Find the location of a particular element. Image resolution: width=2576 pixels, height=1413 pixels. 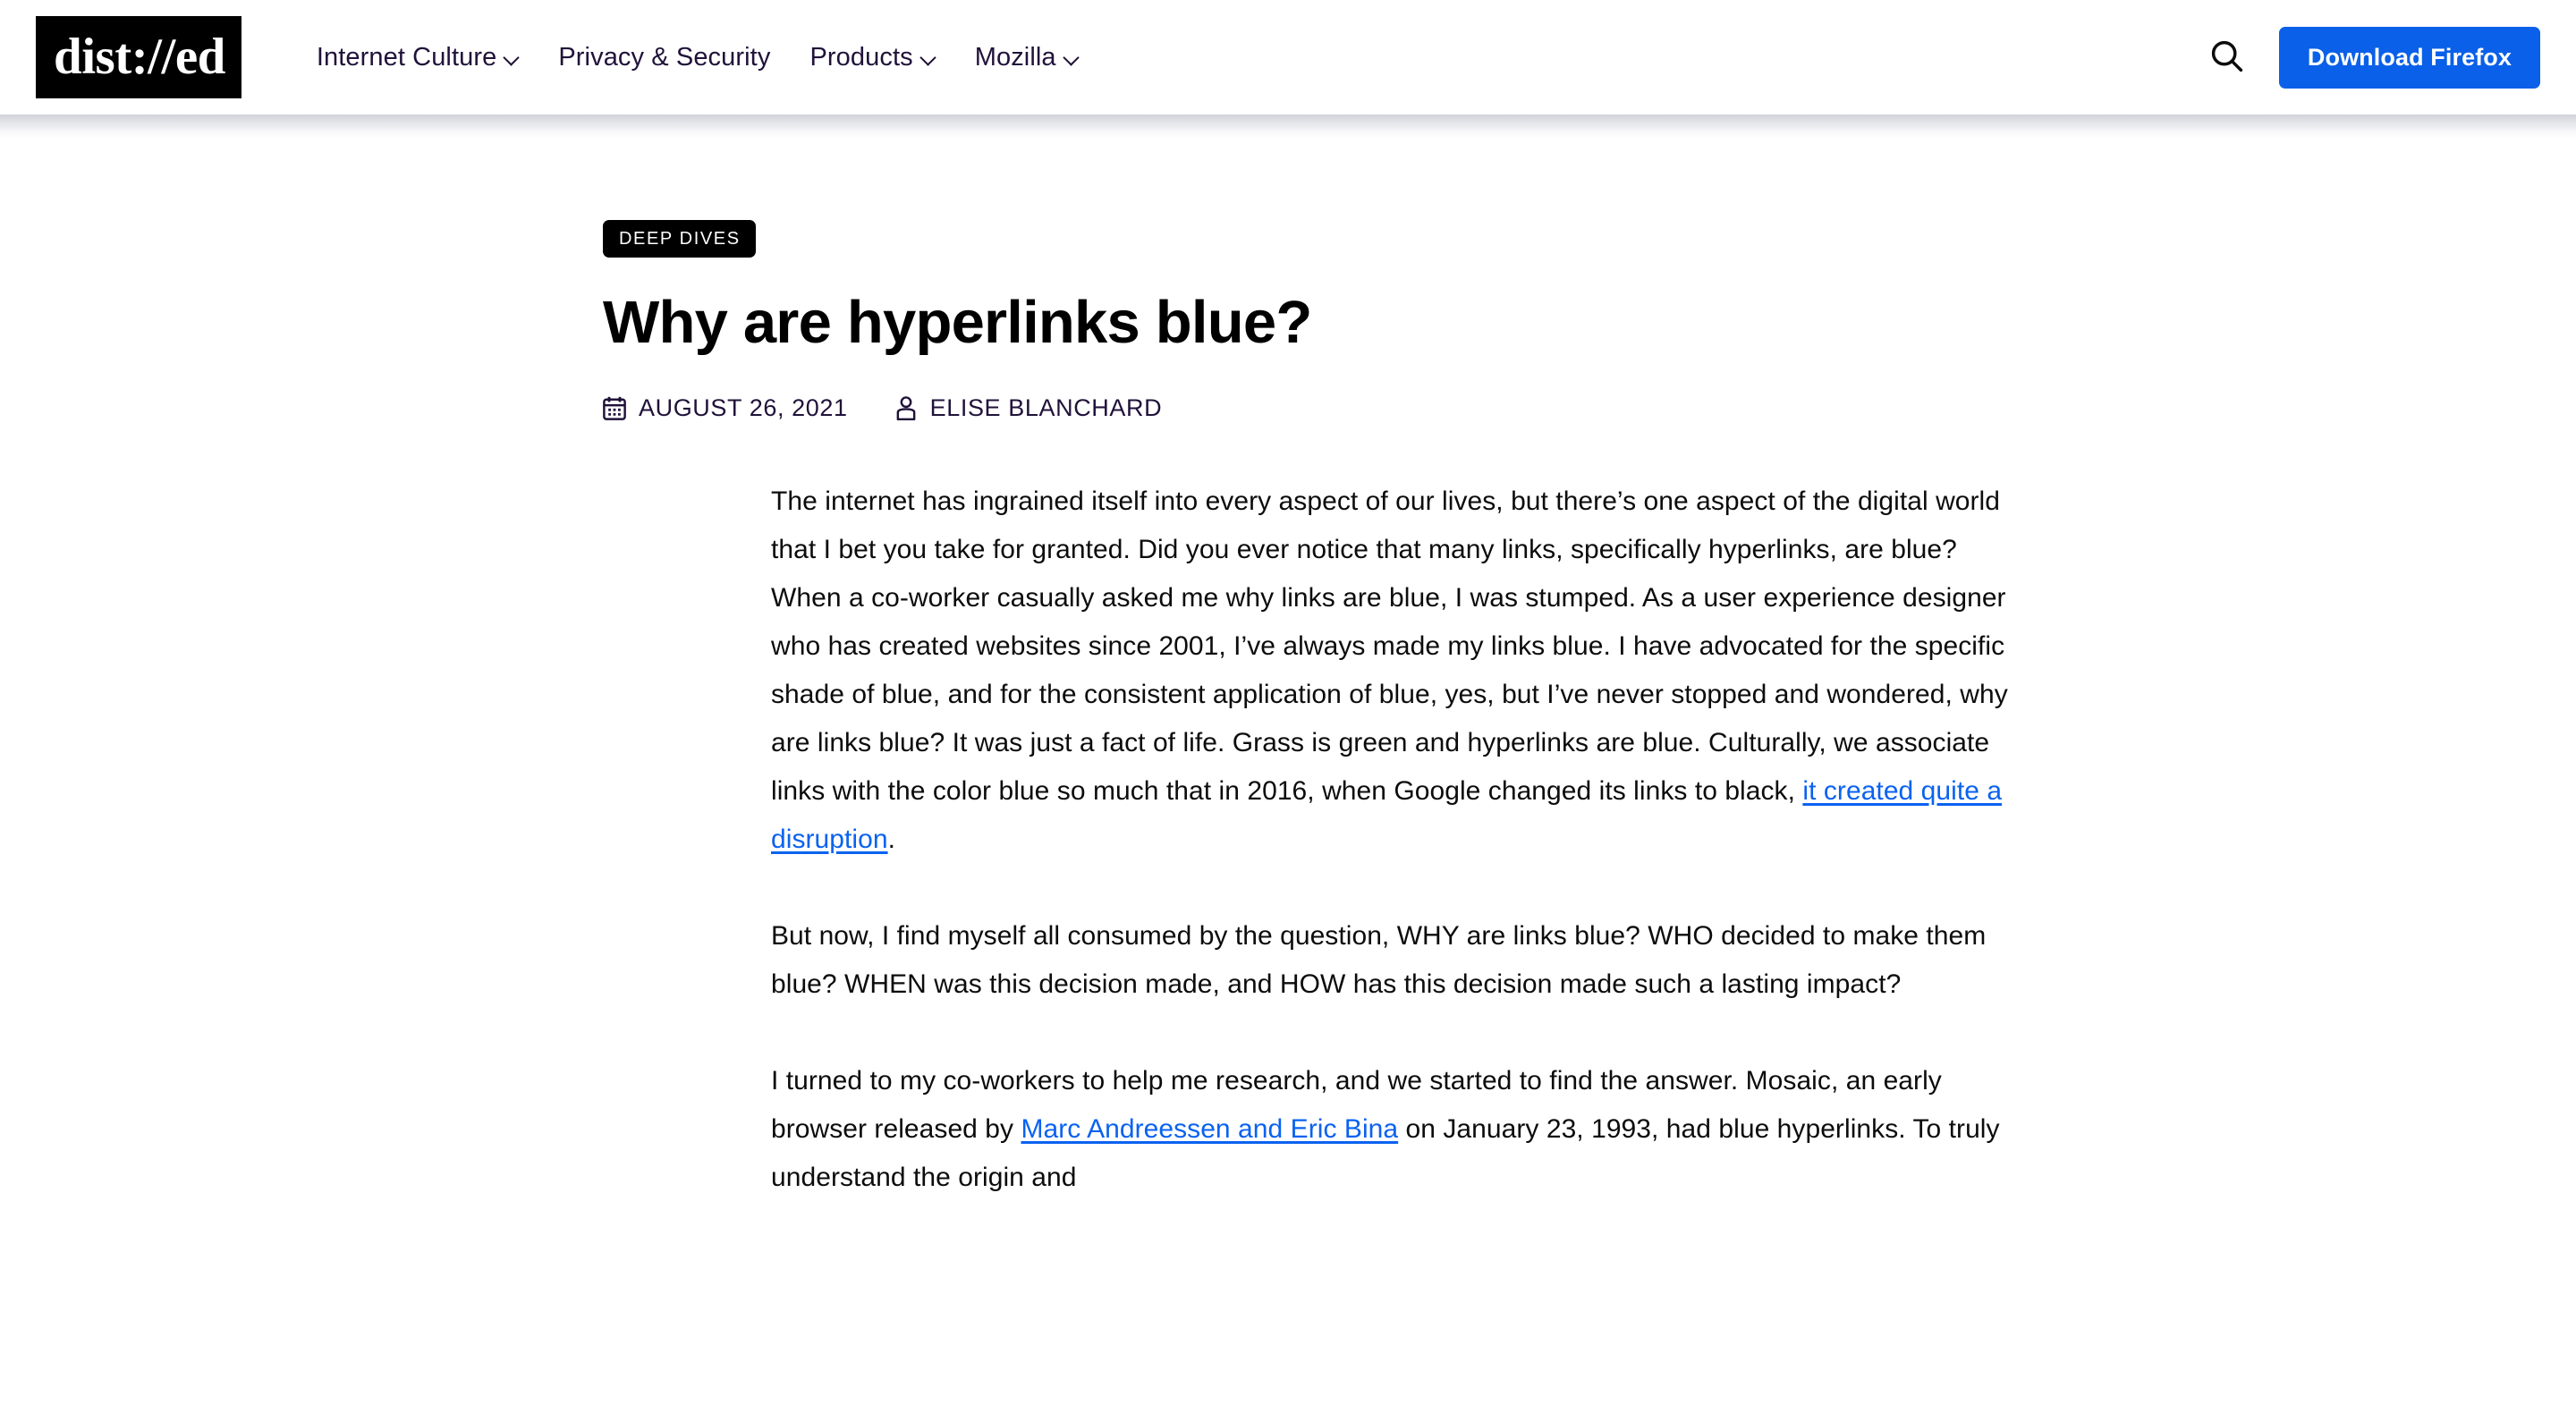

nav-item-internet-culture: Internet Culture is located at coordinates (418, 57).